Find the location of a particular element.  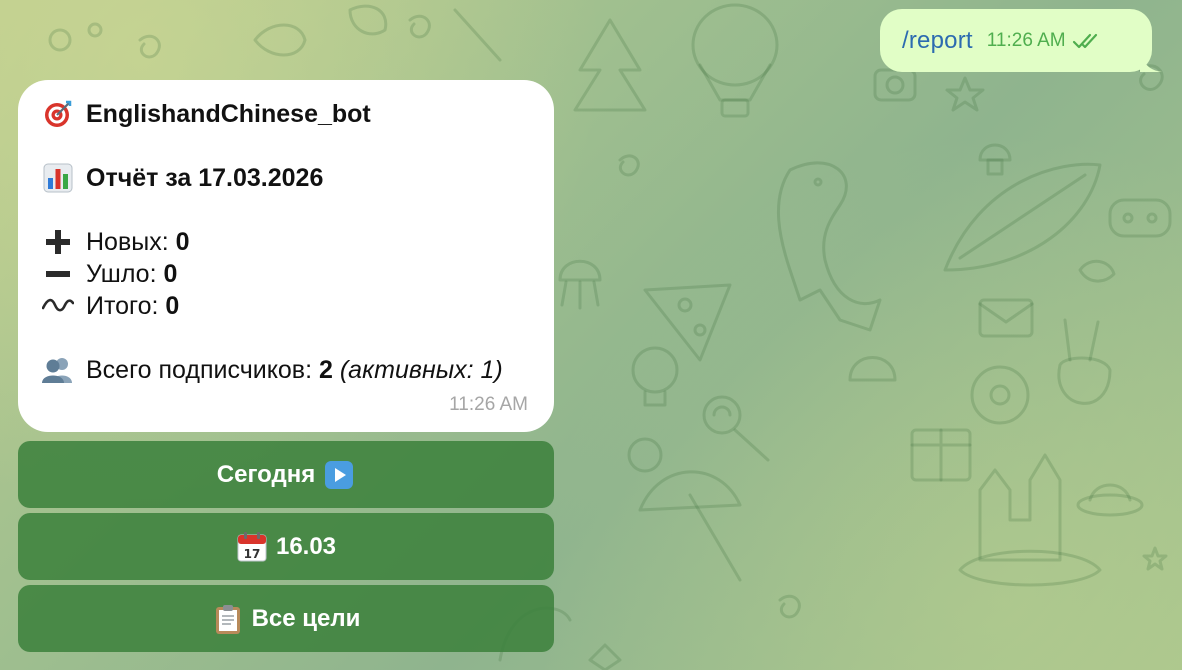

all-goals-button: Все цели is located at coordinates (286, 618).